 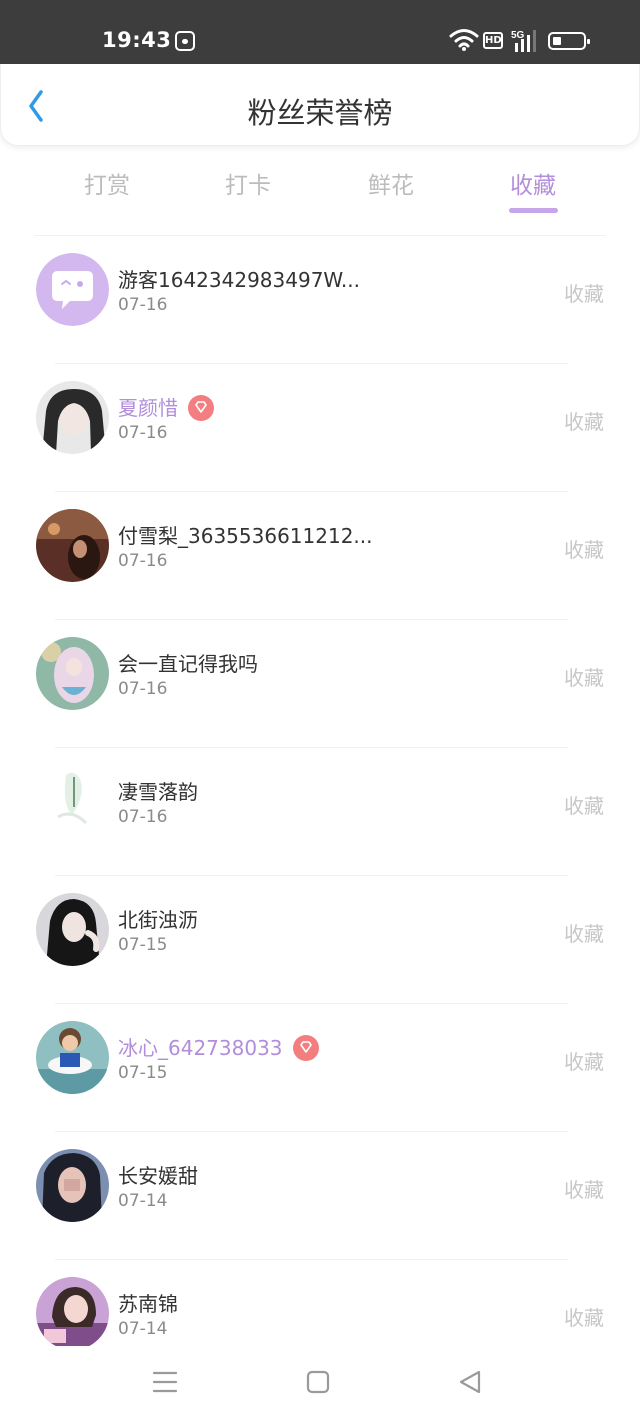 What do you see at coordinates (200, 1048) in the screenshot?
I see `fan-name-text: 冰心_642738033` at bounding box center [200, 1048].